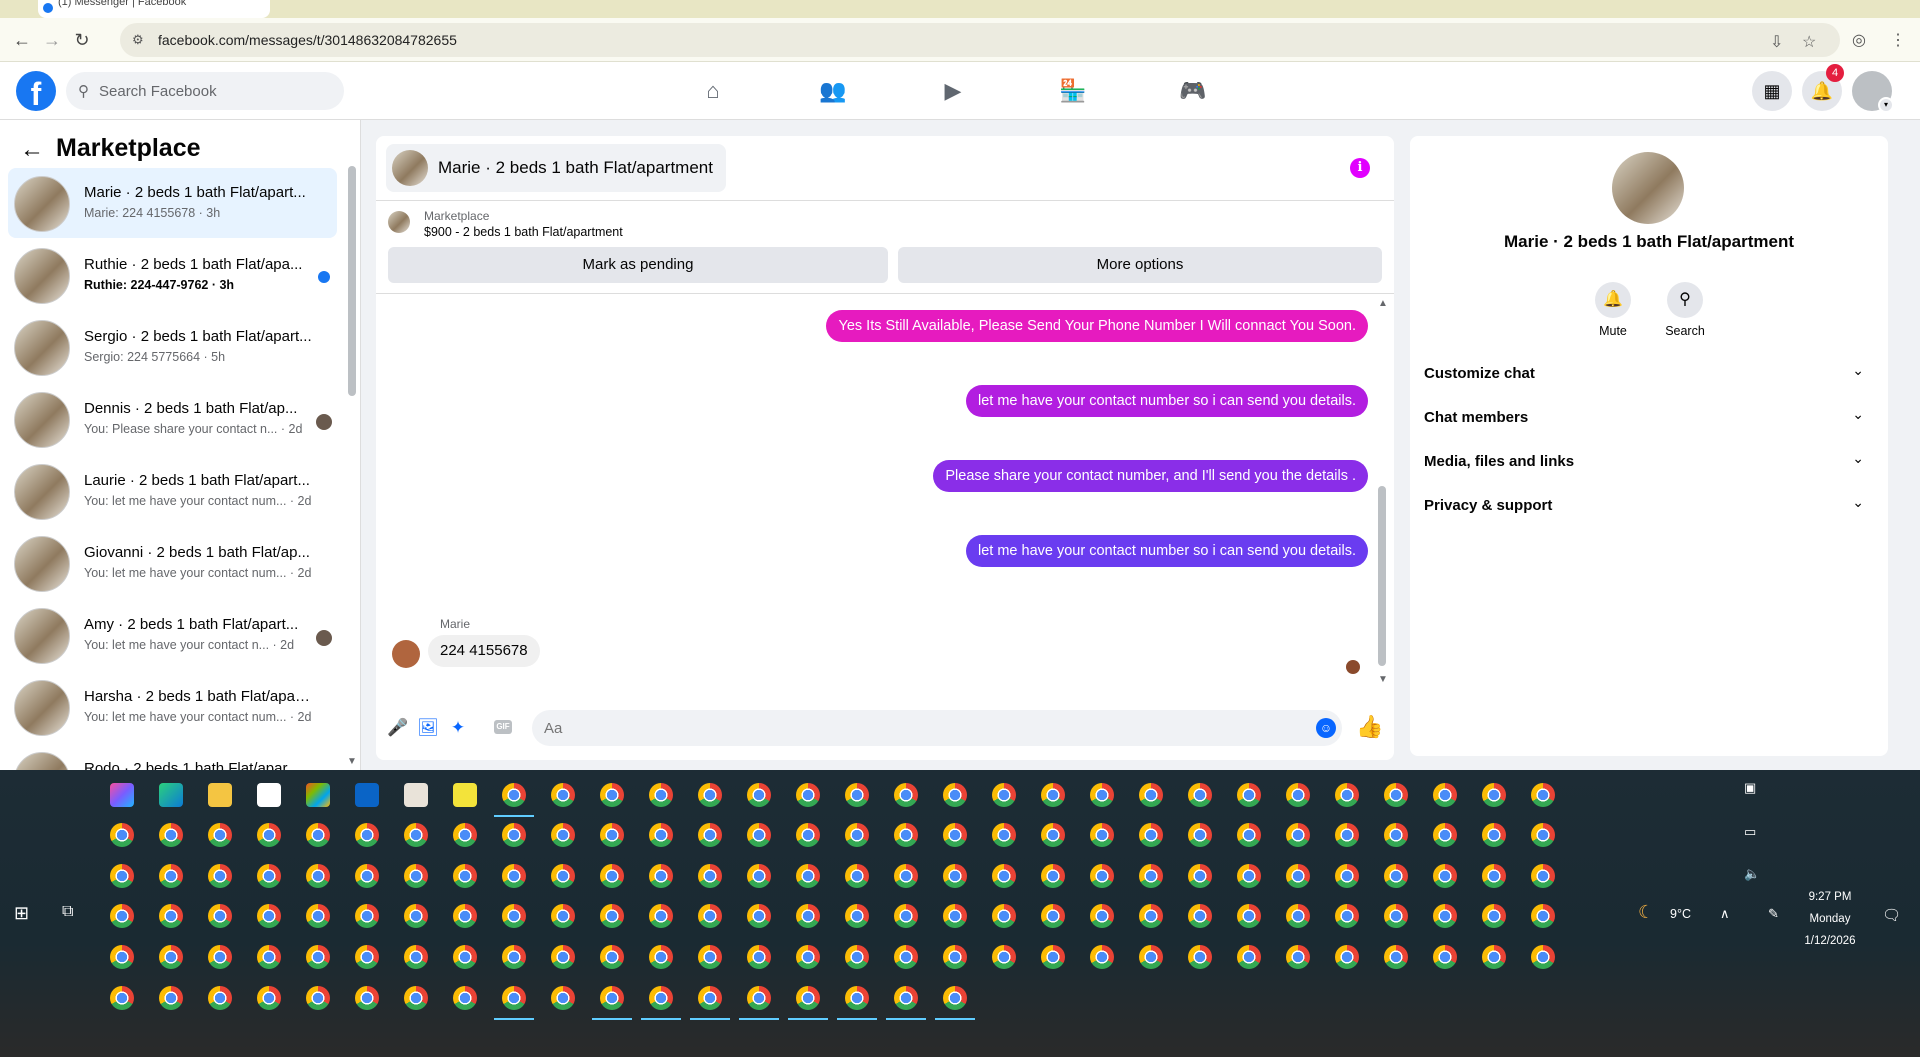 The width and height of the screenshot is (1920, 1057). Describe the element at coordinates (52, 40) in the screenshot. I see `forward-icon: →` at that location.